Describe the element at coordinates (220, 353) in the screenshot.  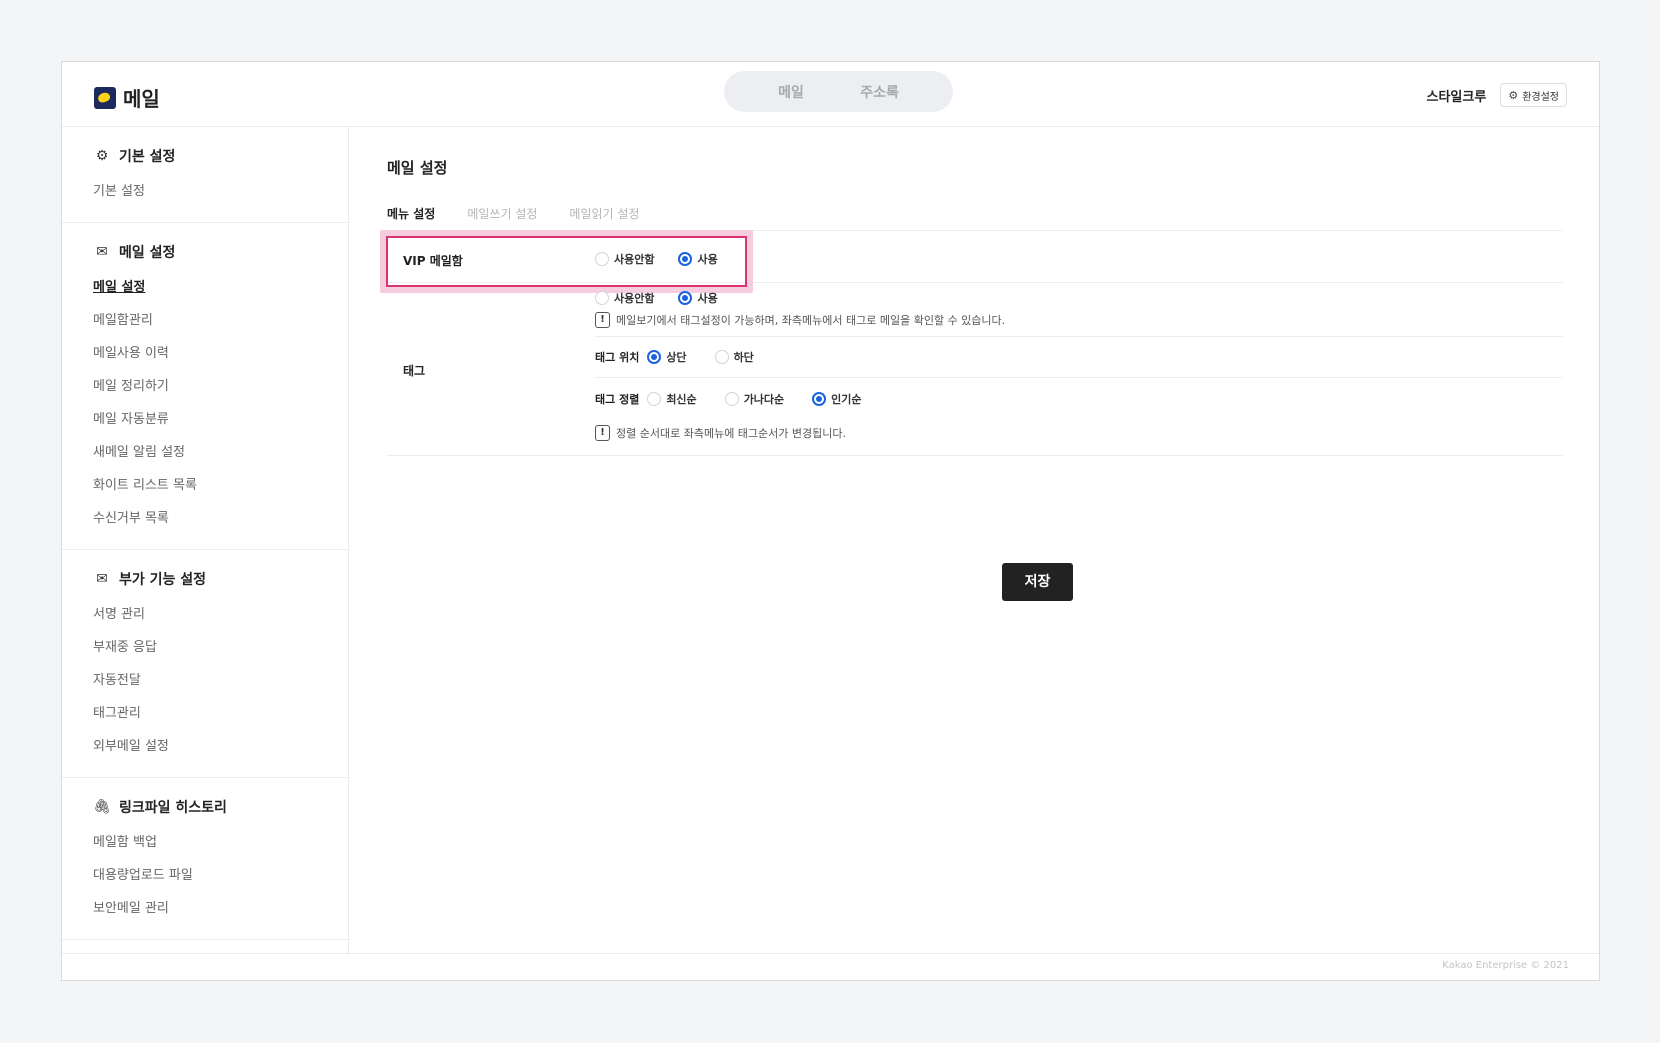
I see `sidebar-item-mail-history: 메일사용 이력` at that location.